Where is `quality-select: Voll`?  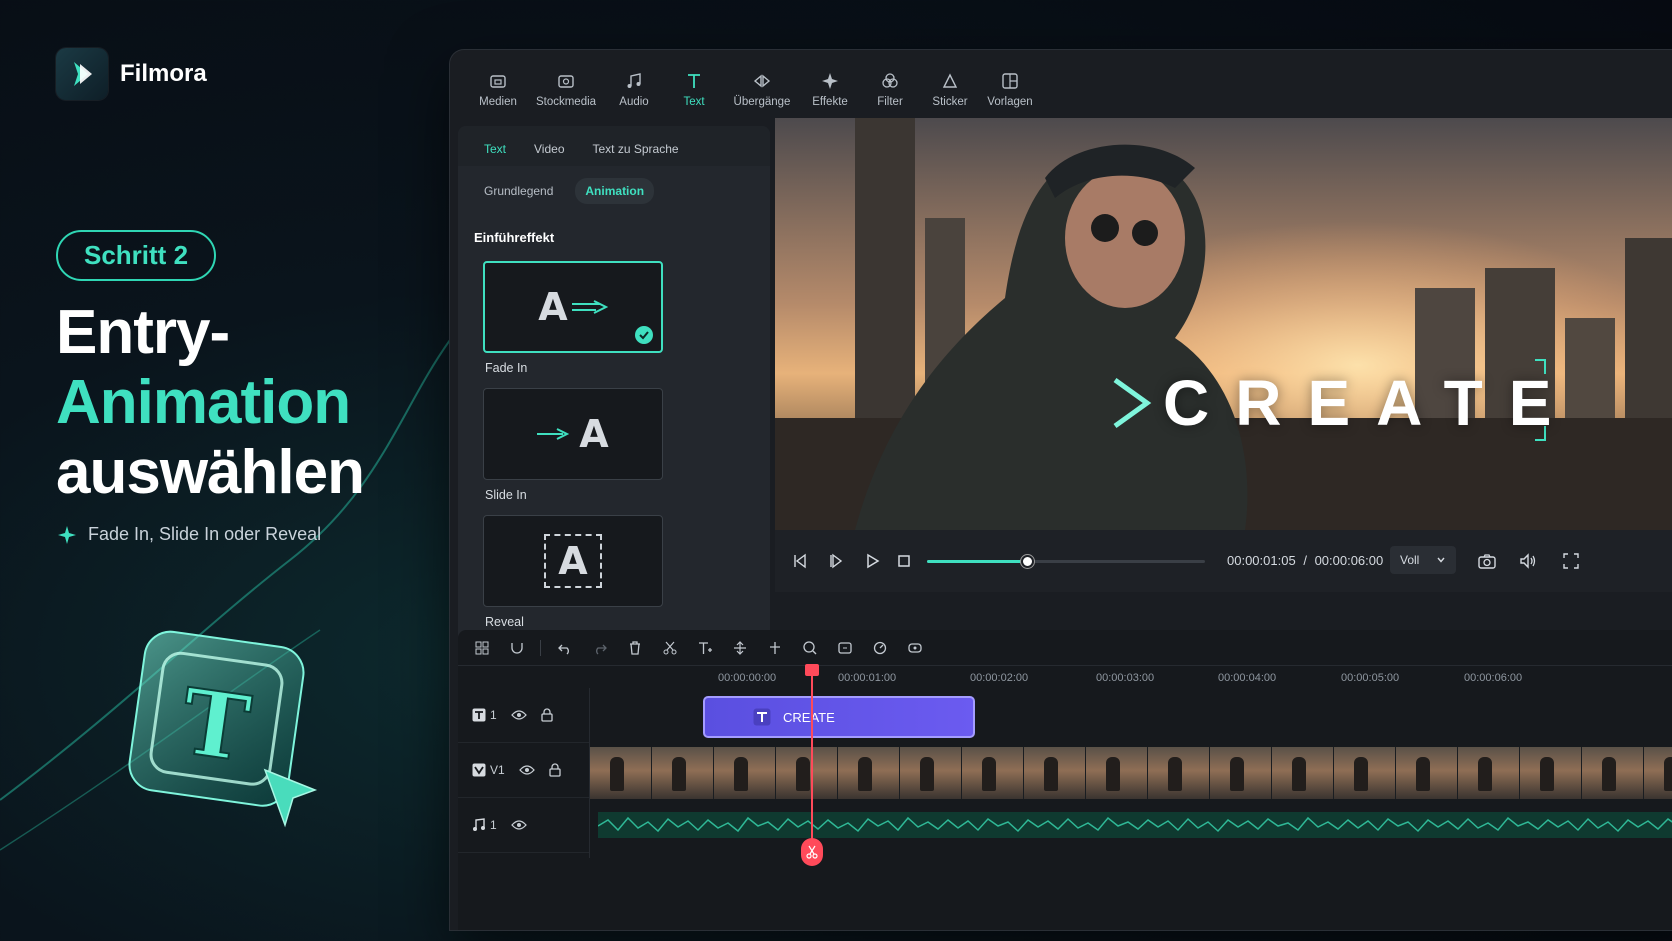 quality-select: Voll is located at coordinates (1423, 560).